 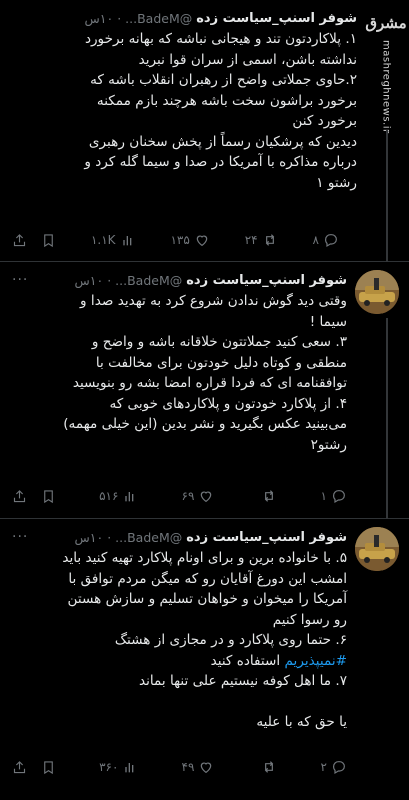 I want to click on avatar-car-image, so click(x=377, y=292).